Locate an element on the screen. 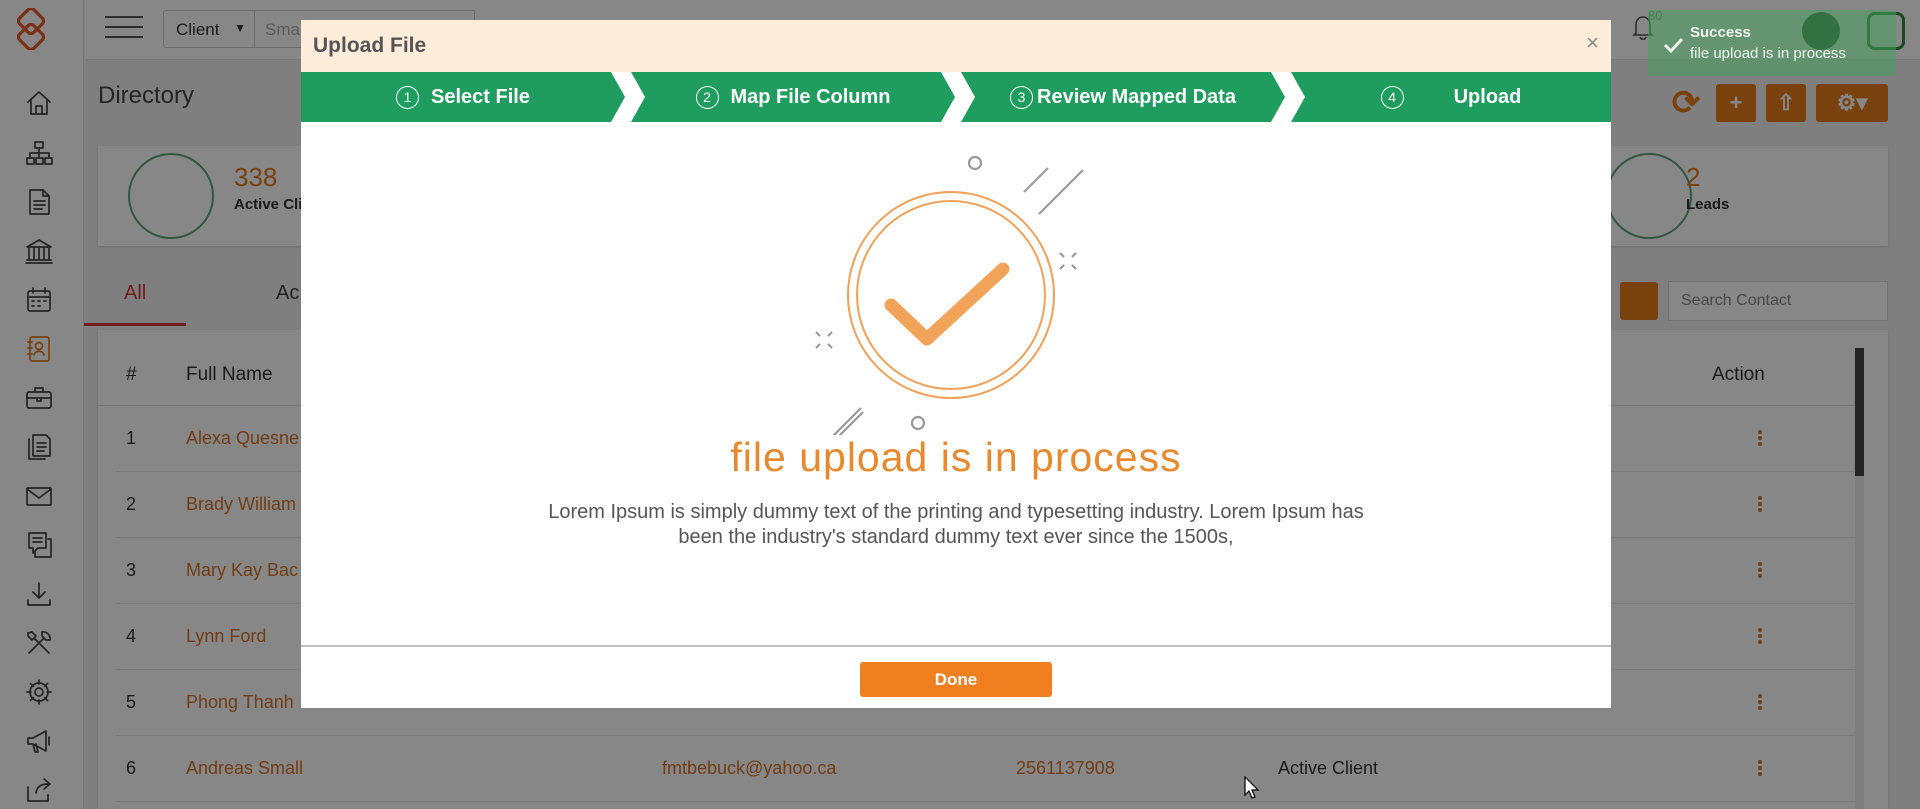 This screenshot has width=1920, height=809. modal-footer: Done is located at coordinates (956, 676).